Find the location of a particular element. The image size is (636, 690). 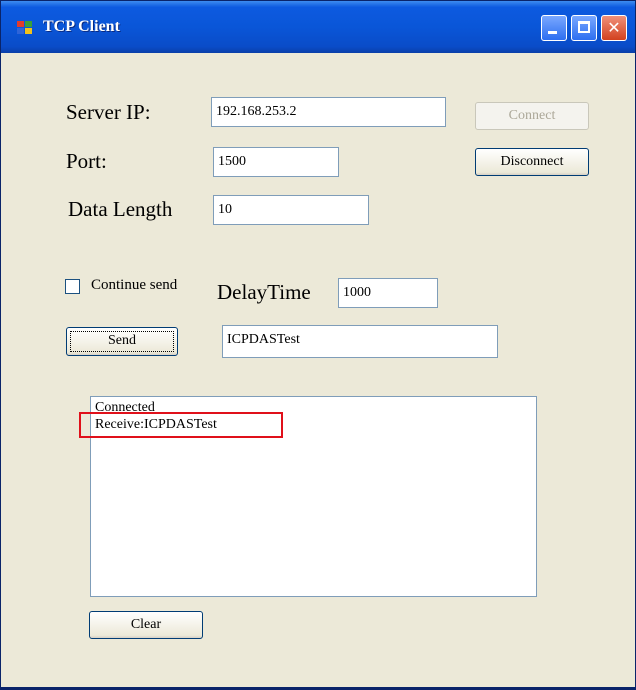

close-icon: ✕ is located at coordinates (614, 27).